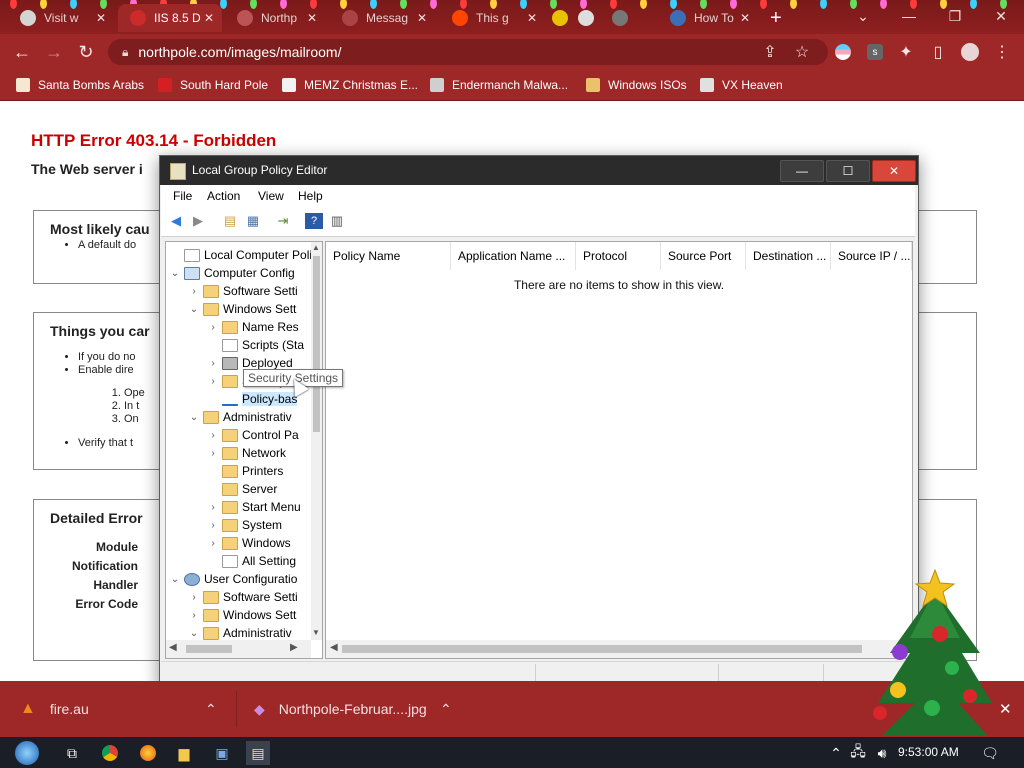 The width and height of the screenshot is (1024, 768). What do you see at coordinates (382, 18) in the screenshot?
I see `browser-tab: Messag ✕` at bounding box center [382, 18].